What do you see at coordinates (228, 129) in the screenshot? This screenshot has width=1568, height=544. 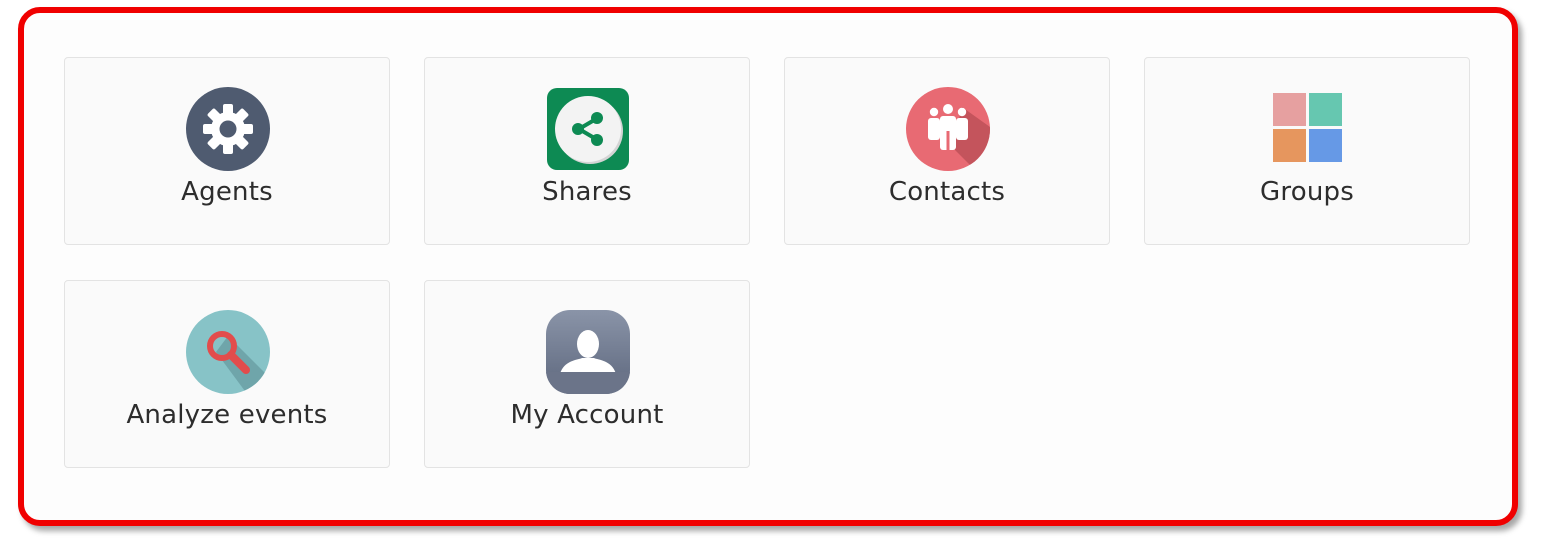 I see `gear-icon` at bounding box center [228, 129].